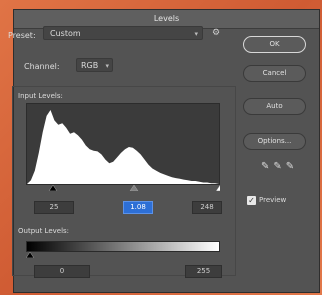  Describe the element at coordinates (274, 106) in the screenshot. I see `auto-button: Auto` at that location.